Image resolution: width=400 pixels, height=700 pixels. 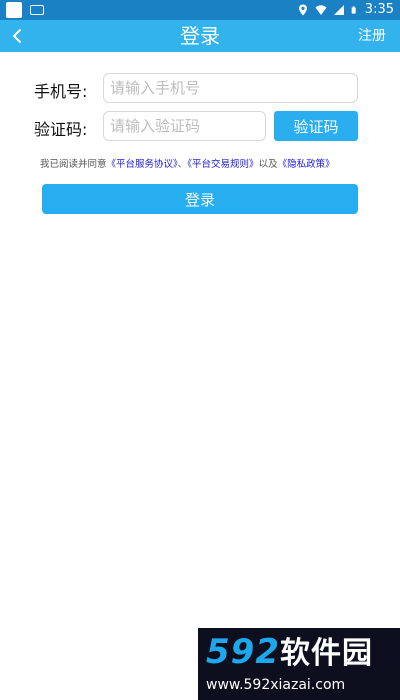 I want to click on page-title: 登录, so click(x=200, y=36).